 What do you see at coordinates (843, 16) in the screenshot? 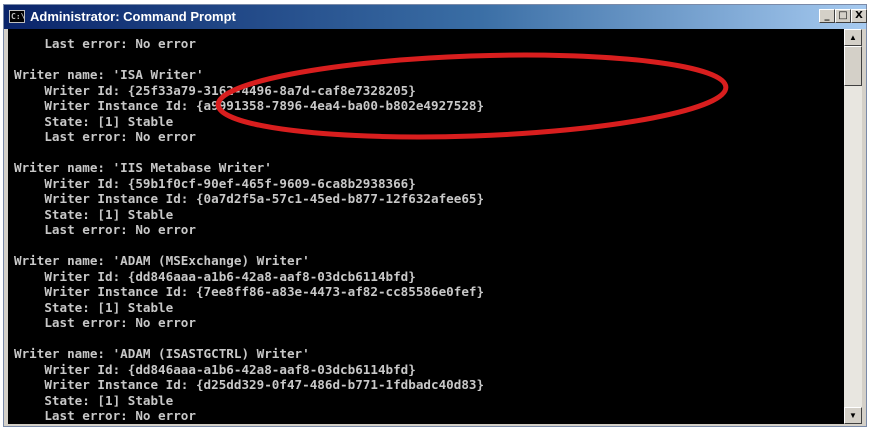
I see `maximize-button: □` at bounding box center [843, 16].